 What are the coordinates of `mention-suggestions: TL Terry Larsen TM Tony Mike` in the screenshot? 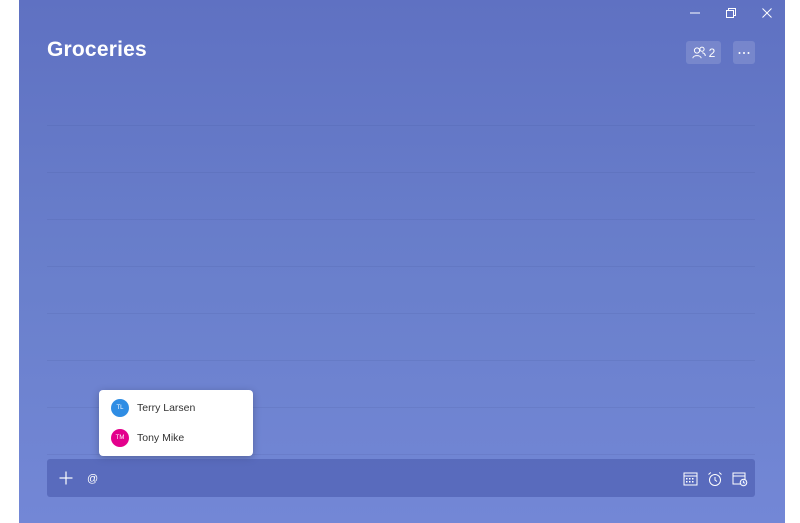 It's located at (176, 423).